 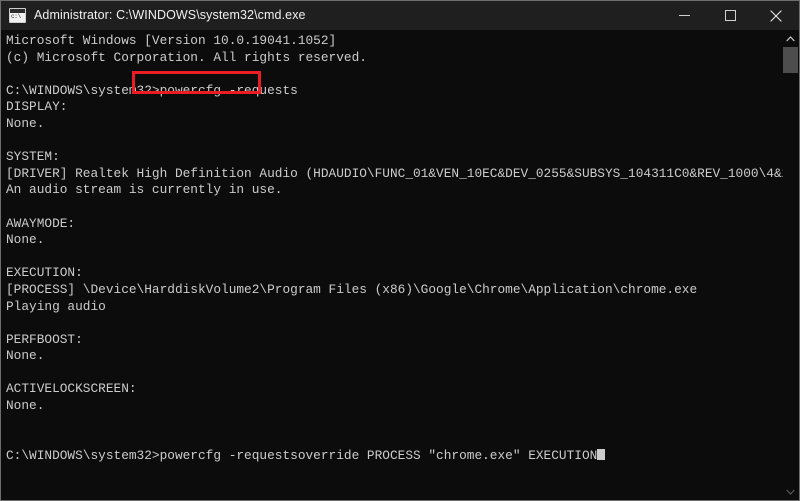 I want to click on minimize-button, so click(x=684, y=15).